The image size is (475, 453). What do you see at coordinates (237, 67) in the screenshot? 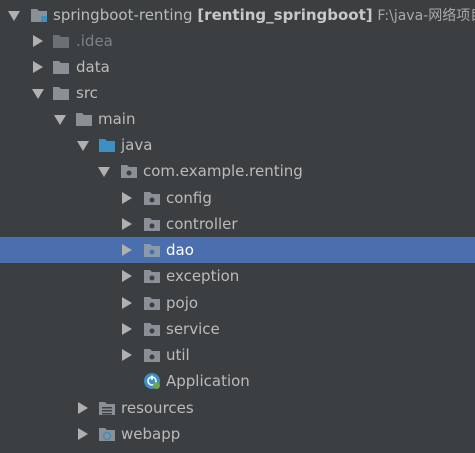
I see `tree-row-data: data` at bounding box center [237, 67].